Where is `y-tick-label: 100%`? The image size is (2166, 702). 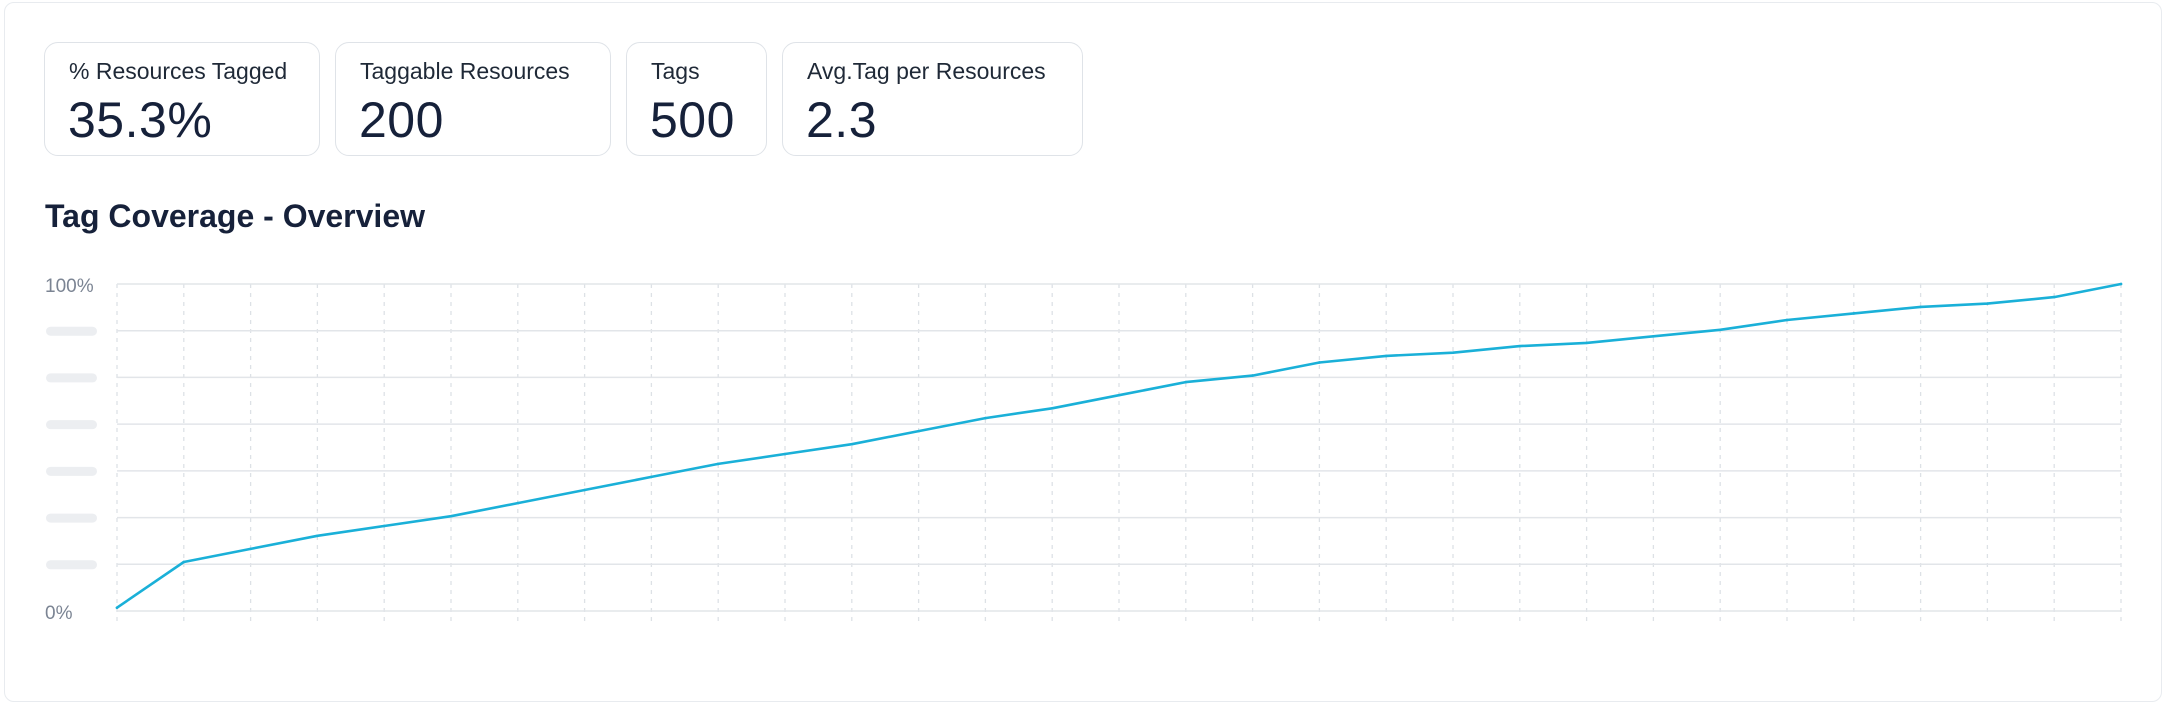 y-tick-label: 100% is located at coordinates (69, 286).